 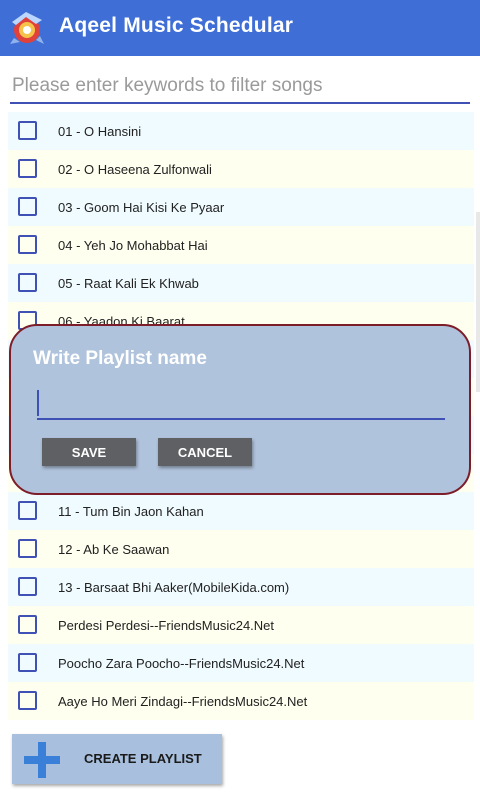 What do you see at coordinates (181, 663) in the screenshot?
I see `song-label: Poocho Zara Poocho--FriendsMusic24.Net` at bounding box center [181, 663].